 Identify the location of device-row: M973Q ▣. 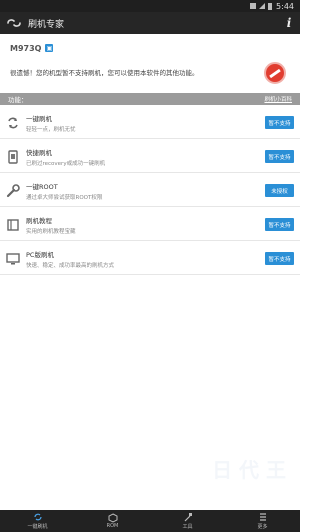
(32, 48).